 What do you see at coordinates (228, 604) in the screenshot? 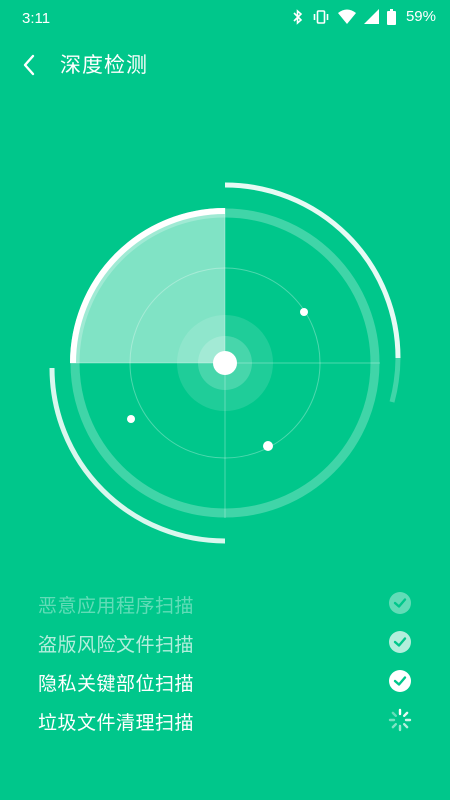
I see `list-item: 恶意应用程序扫描` at bounding box center [228, 604].